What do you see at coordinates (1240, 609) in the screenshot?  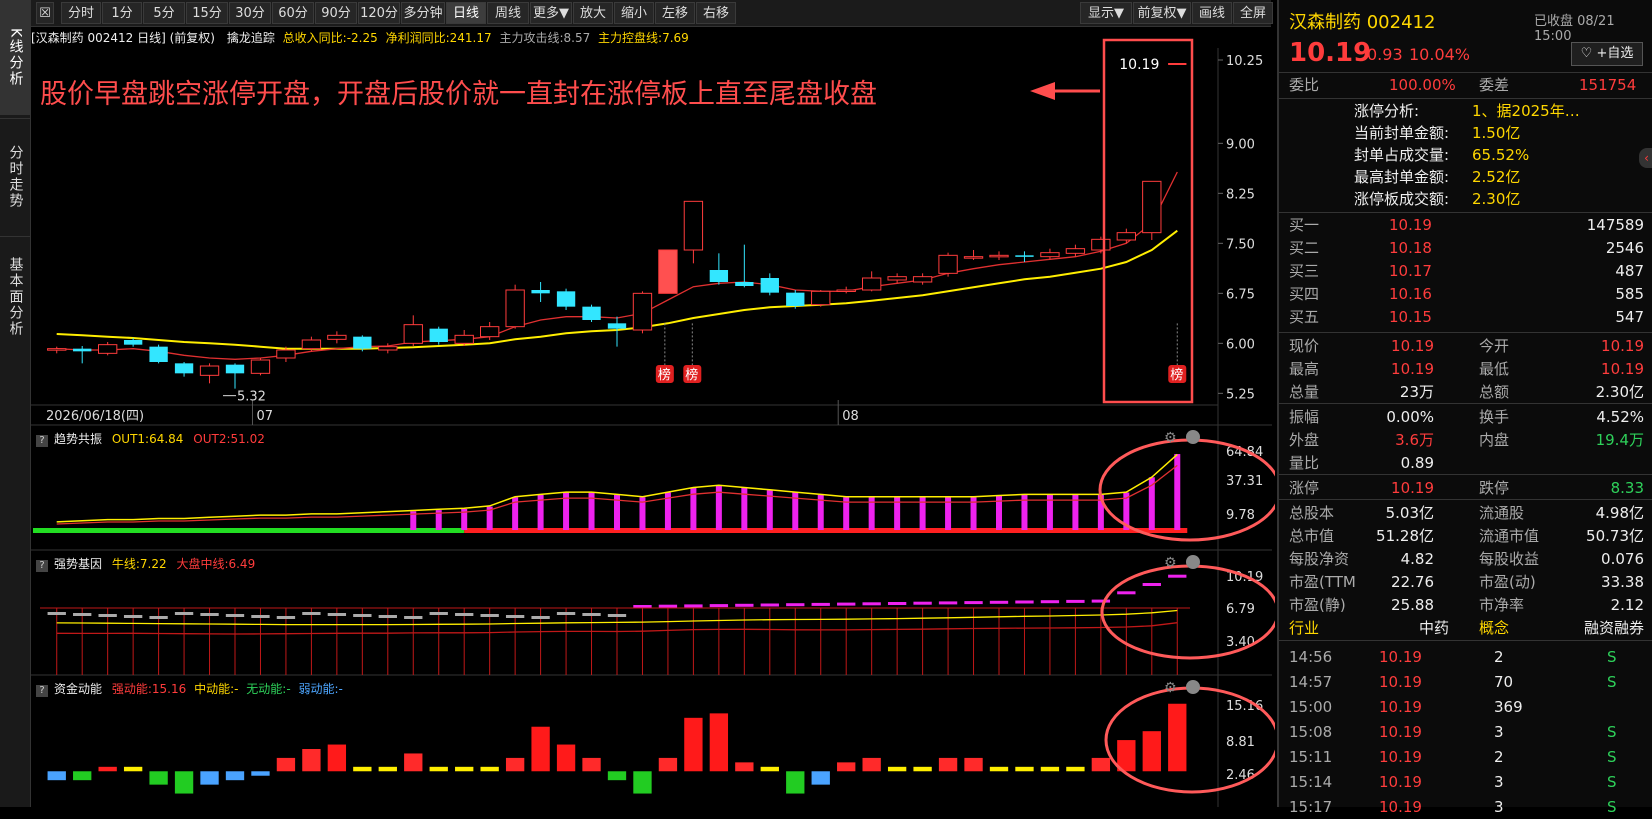 I see `ind2-y-label: 6.79` at bounding box center [1240, 609].